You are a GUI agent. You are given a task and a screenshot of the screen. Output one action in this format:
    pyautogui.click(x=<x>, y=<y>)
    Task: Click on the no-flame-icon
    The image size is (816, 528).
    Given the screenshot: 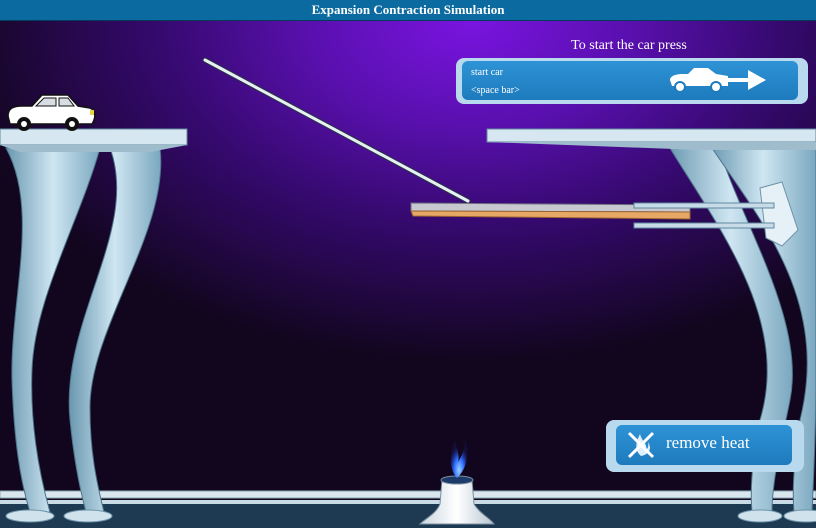 What is the action you would take?
    pyautogui.click(x=641, y=445)
    